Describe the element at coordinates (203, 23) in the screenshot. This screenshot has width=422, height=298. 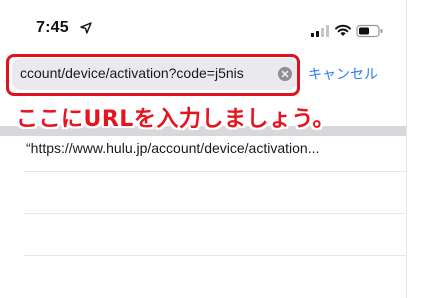
I see `status-bar: 7:45` at that location.